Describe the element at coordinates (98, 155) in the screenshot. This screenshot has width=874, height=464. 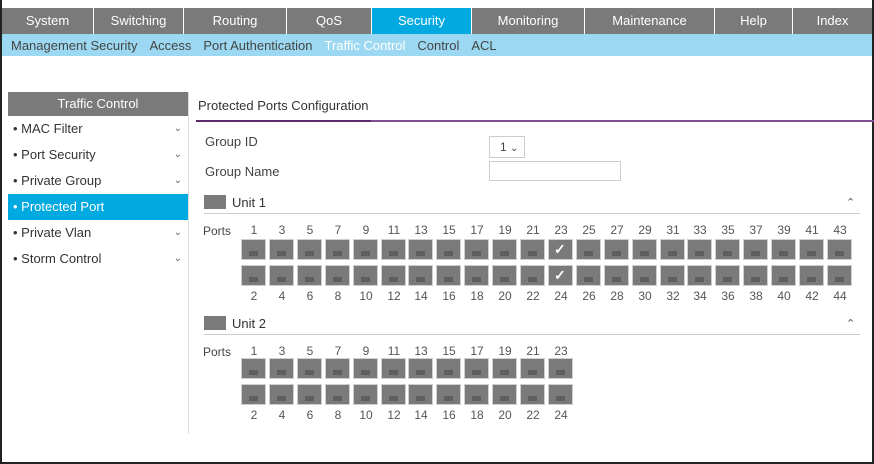
I see `sidebar-item-port-security: • Port Security ⌄` at that location.